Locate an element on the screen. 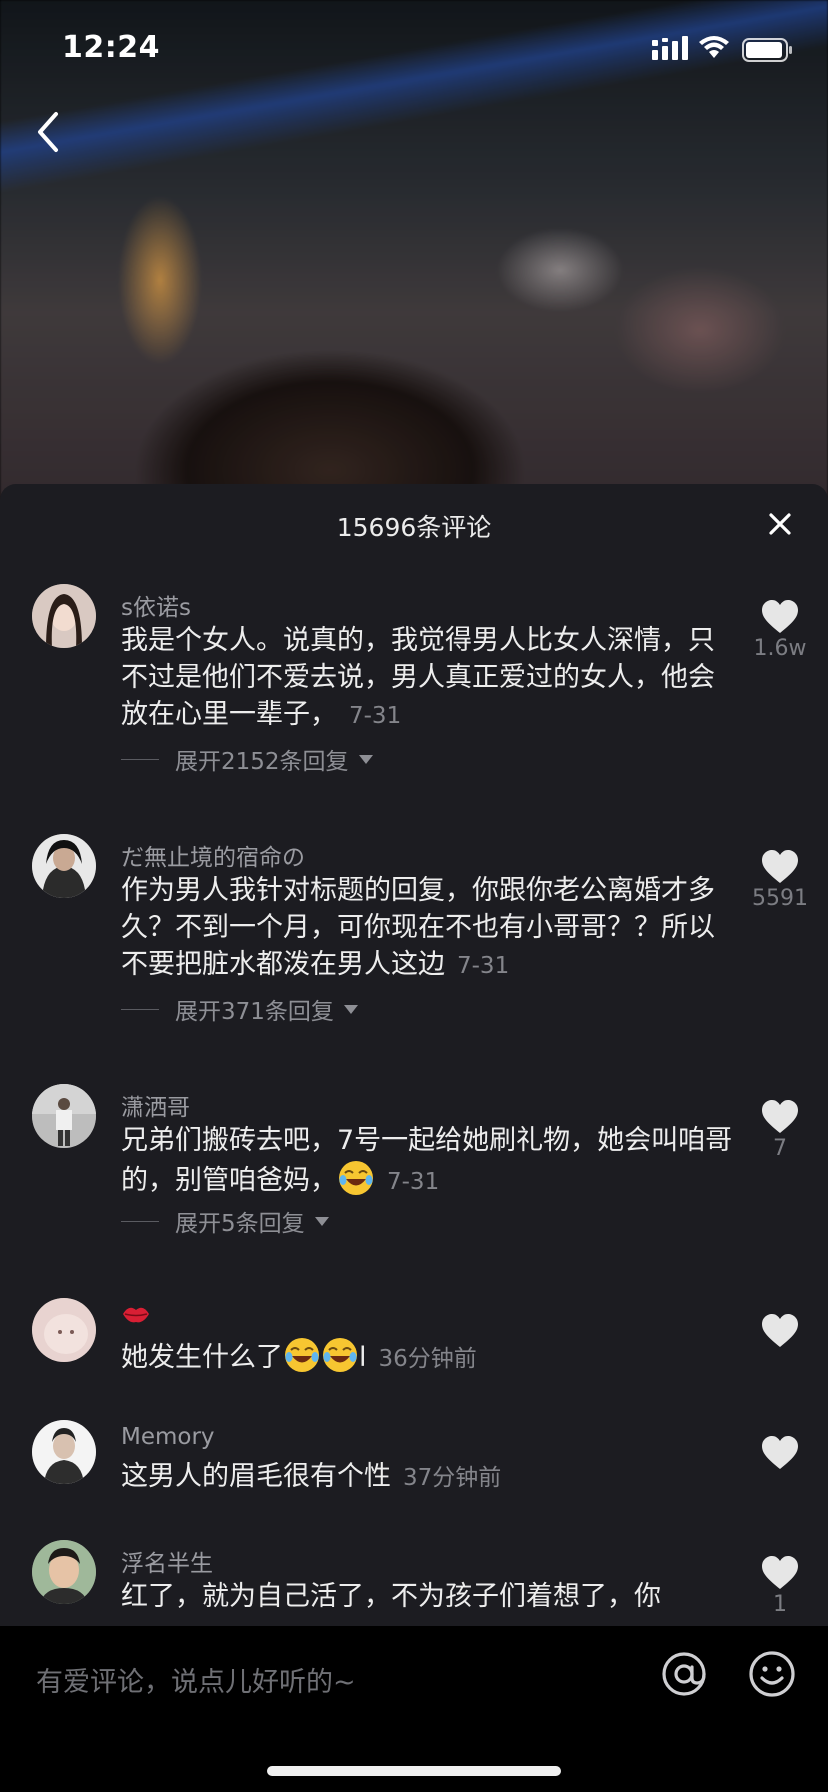 This screenshot has width=828, height=1792. close-icon is located at coordinates (780, 524).